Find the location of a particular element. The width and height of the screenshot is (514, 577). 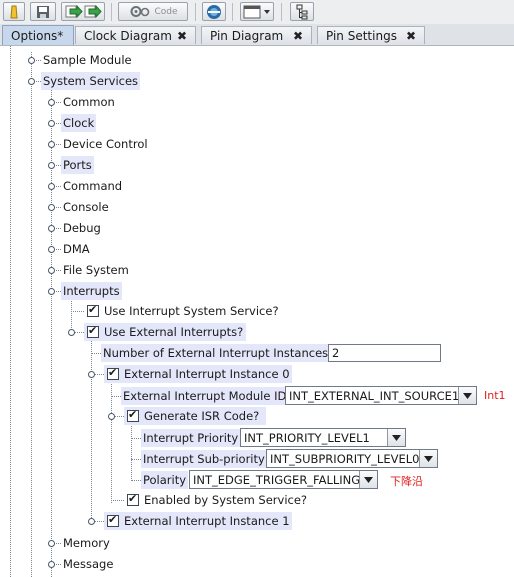

tree-item-memory: Memory is located at coordinates (86, 543).